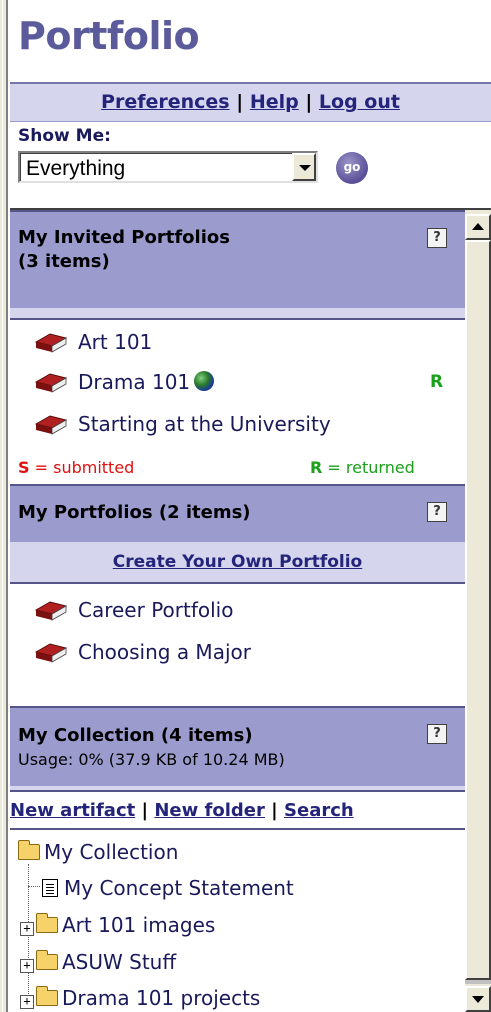  Describe the element at coordinates (139, 925) in the screenshot. I see `tree-item-label: Art 101 images` at that location.